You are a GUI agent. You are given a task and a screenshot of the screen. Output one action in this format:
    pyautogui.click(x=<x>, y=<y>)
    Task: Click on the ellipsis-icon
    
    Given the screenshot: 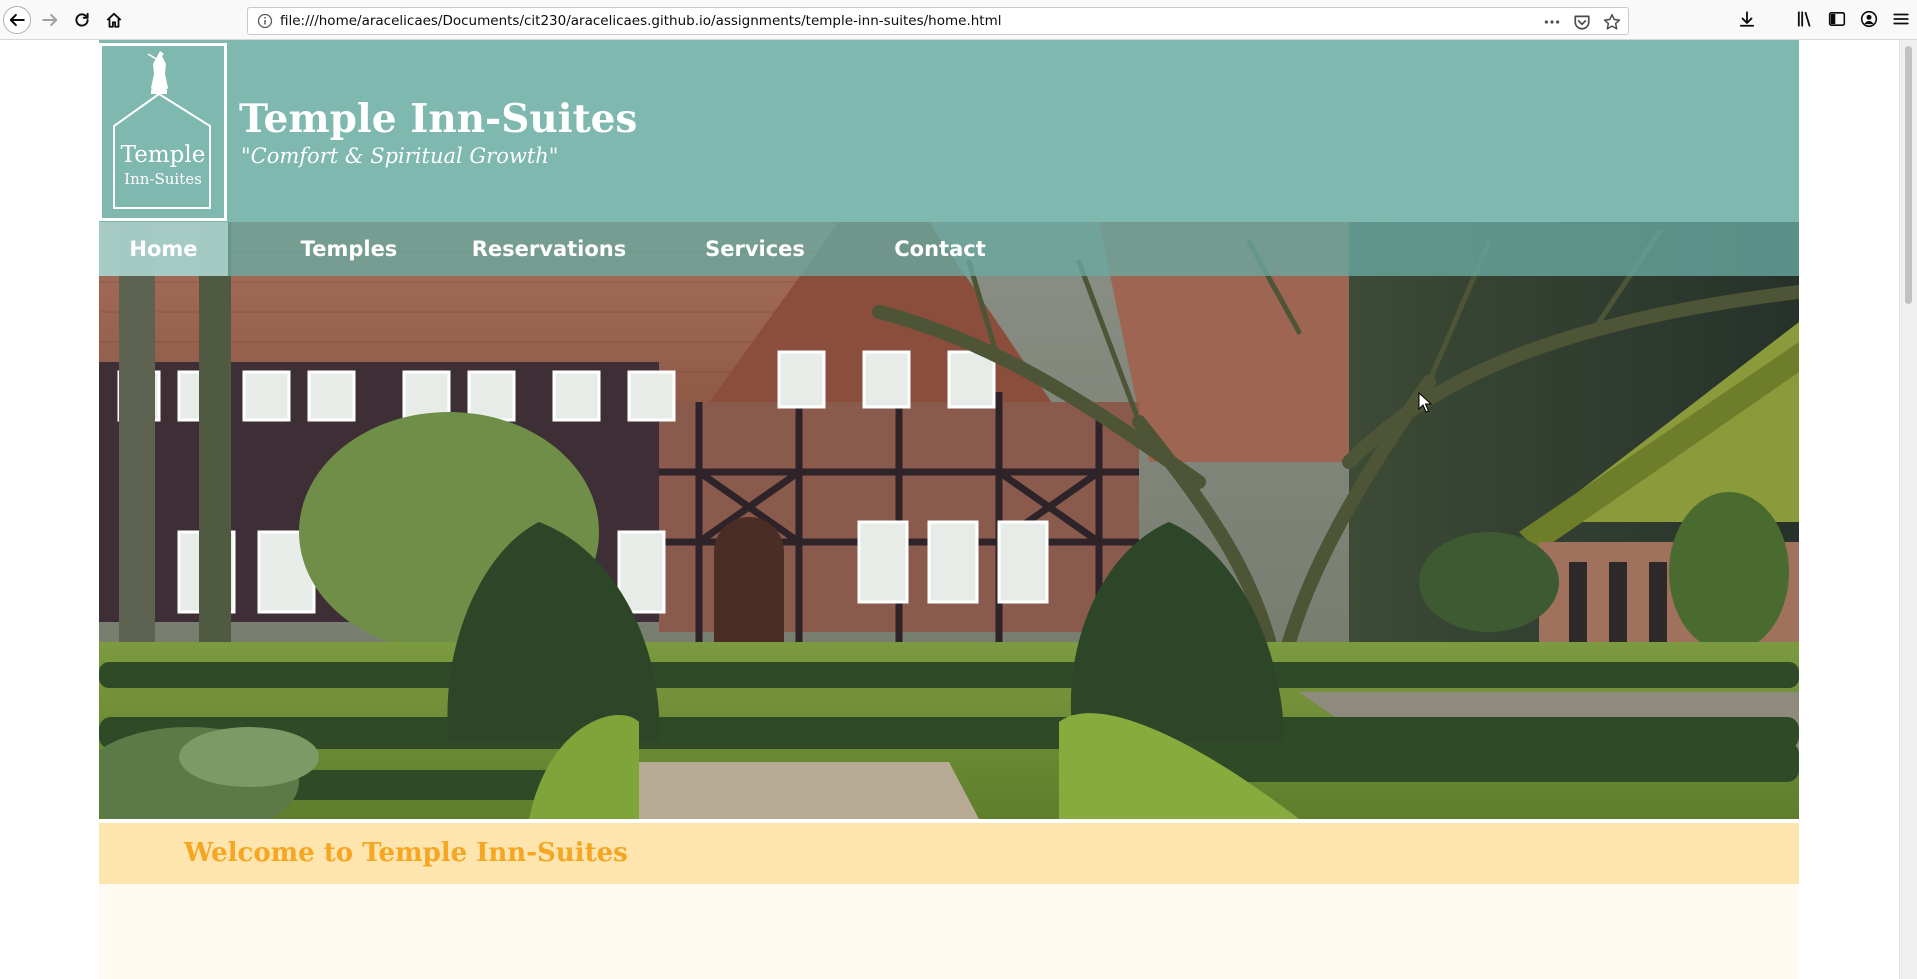 What is the action you would take?
    pyautogui.click(x=1552, y=22)
    